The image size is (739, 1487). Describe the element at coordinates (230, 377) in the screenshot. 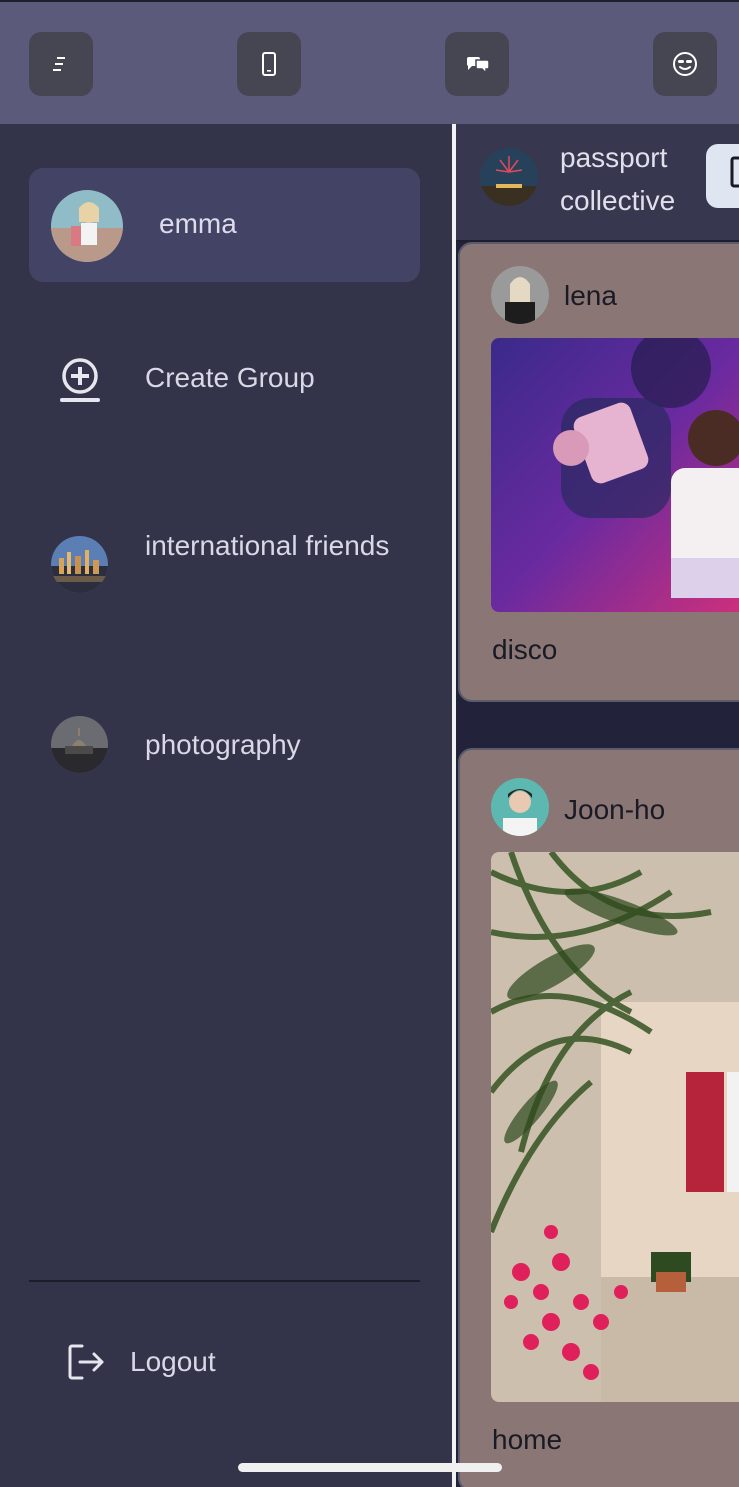

I see `create-group-label: Create Group` at that location.